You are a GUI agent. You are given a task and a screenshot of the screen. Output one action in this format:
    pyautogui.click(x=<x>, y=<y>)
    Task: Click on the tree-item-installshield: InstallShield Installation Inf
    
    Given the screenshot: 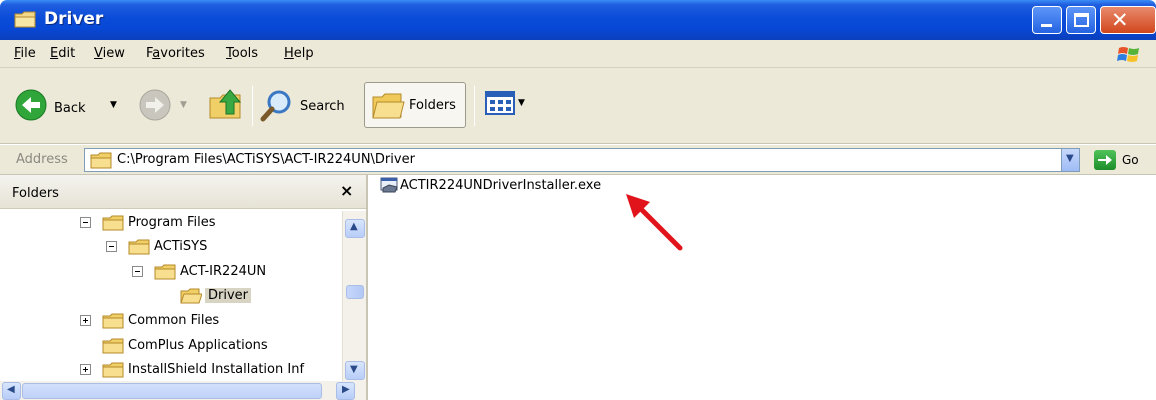 What is the action you would take?
    pyautogui.click(x=211, y=370)
    